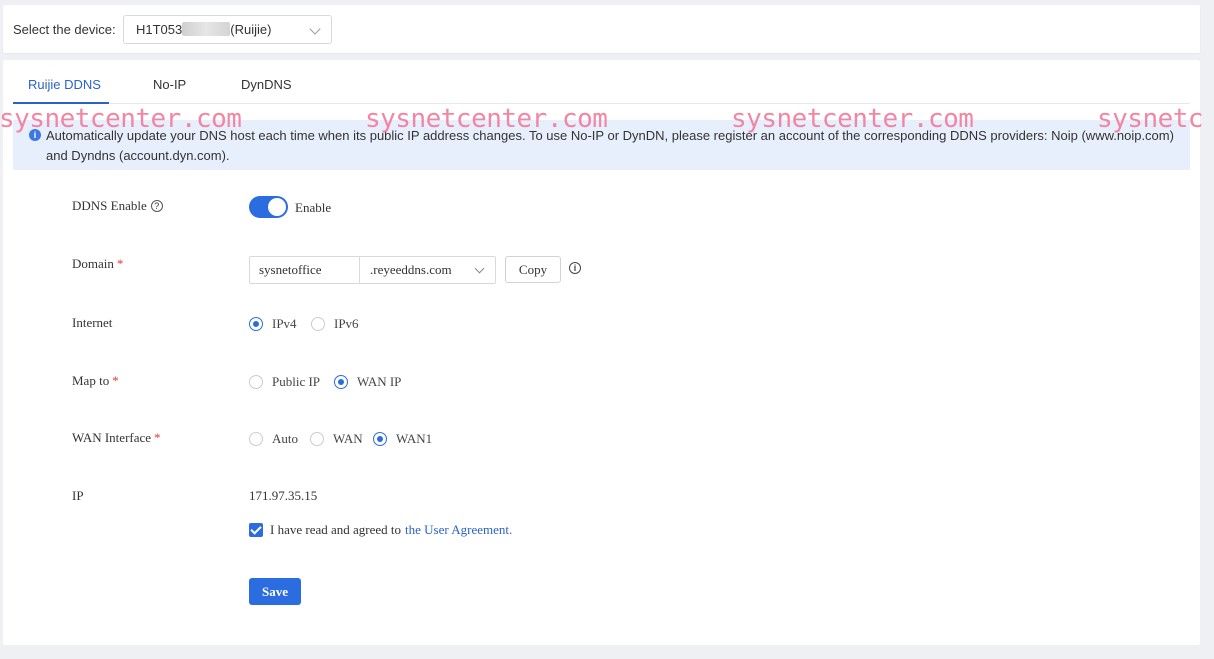  I want to click on radio-ipv4: IPv4, so click(273, 324).